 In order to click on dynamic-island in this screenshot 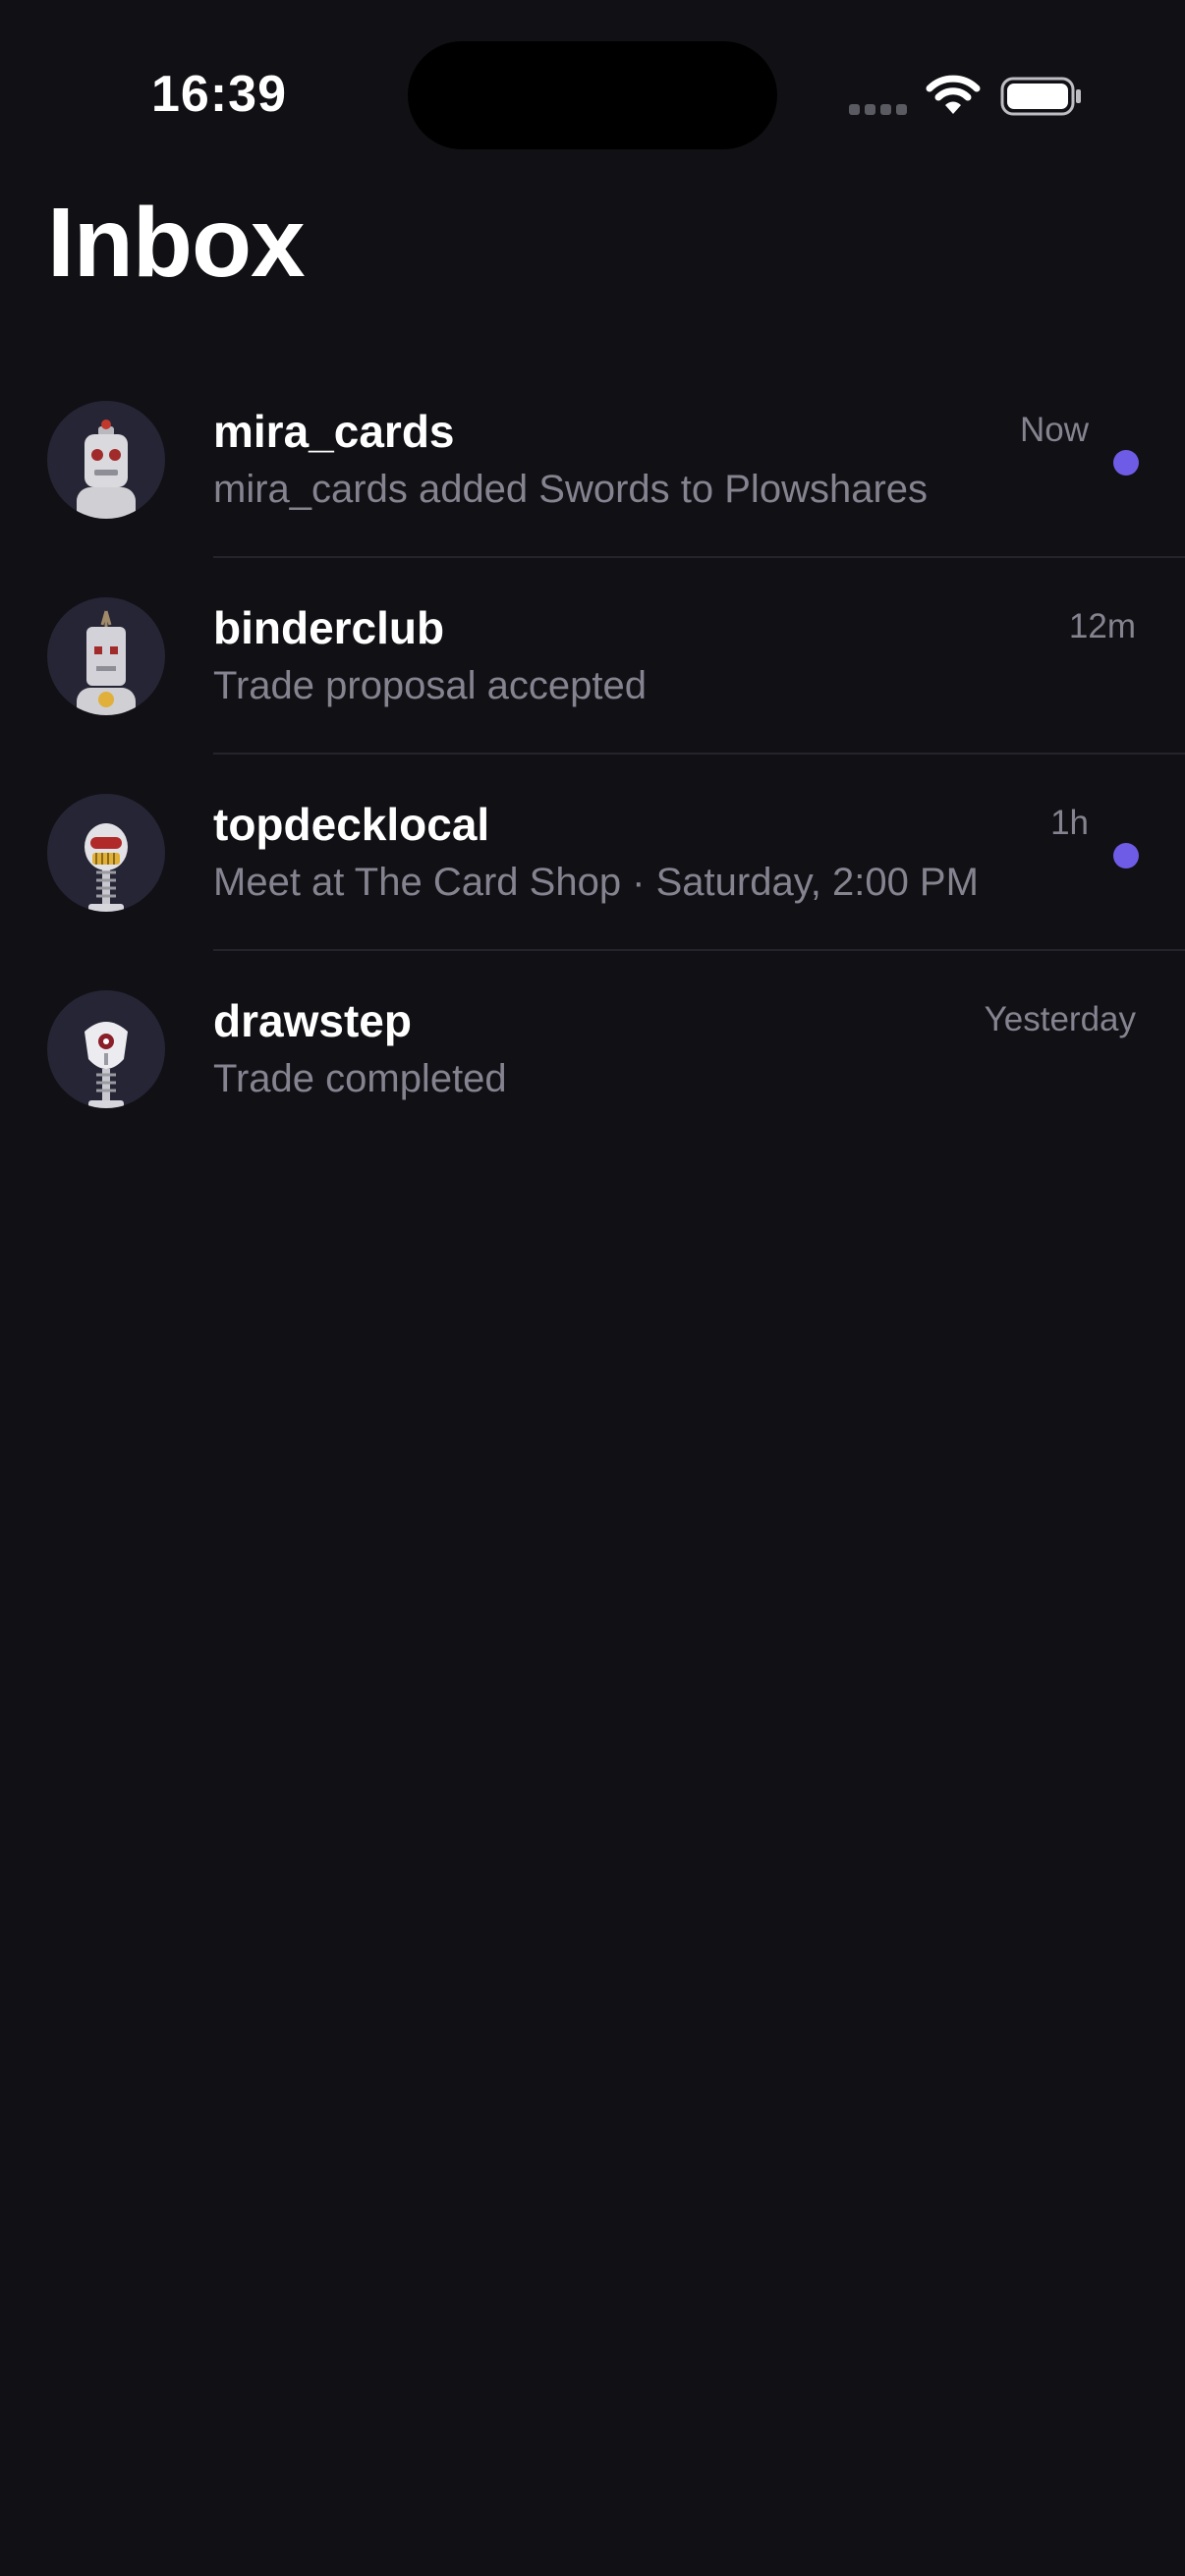, I will do `click(592, 95)`.